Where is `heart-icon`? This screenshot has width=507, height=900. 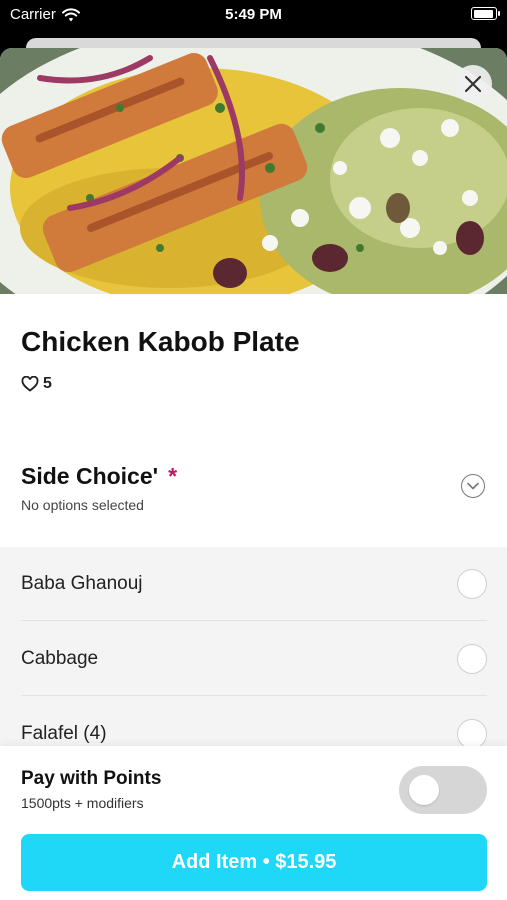
heart-icon is located at coordinates (30, 384).